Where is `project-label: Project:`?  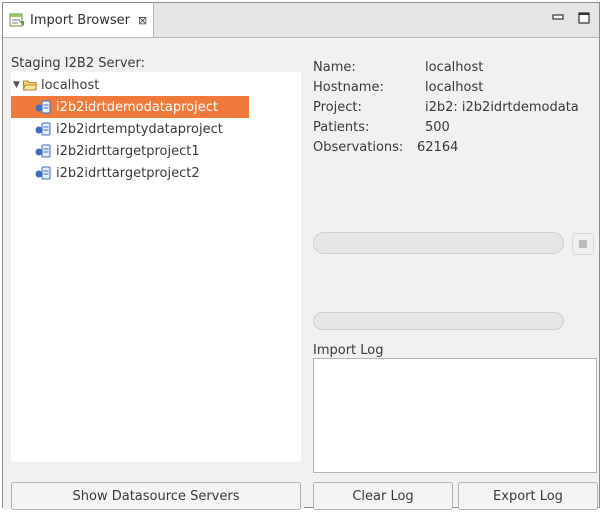
project-label: Project: is located at coordinates (337, 107).